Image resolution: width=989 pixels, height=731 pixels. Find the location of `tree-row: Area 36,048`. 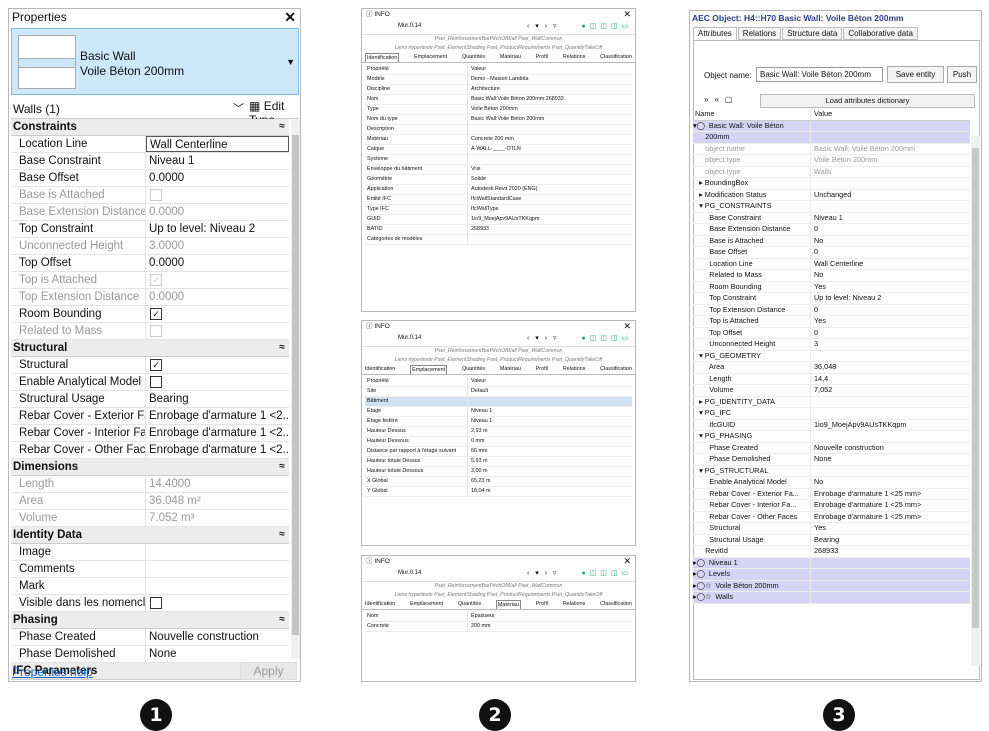

tree-row: Area 36,048 is located at coordinates (831, 368).